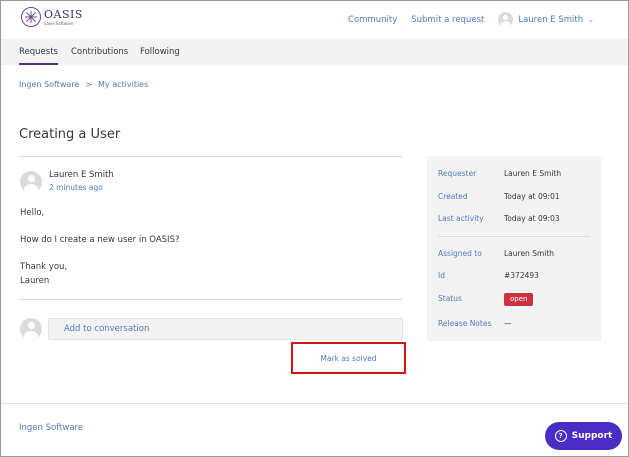  I want to click on logo-emblem-icon, so click(31, 17).